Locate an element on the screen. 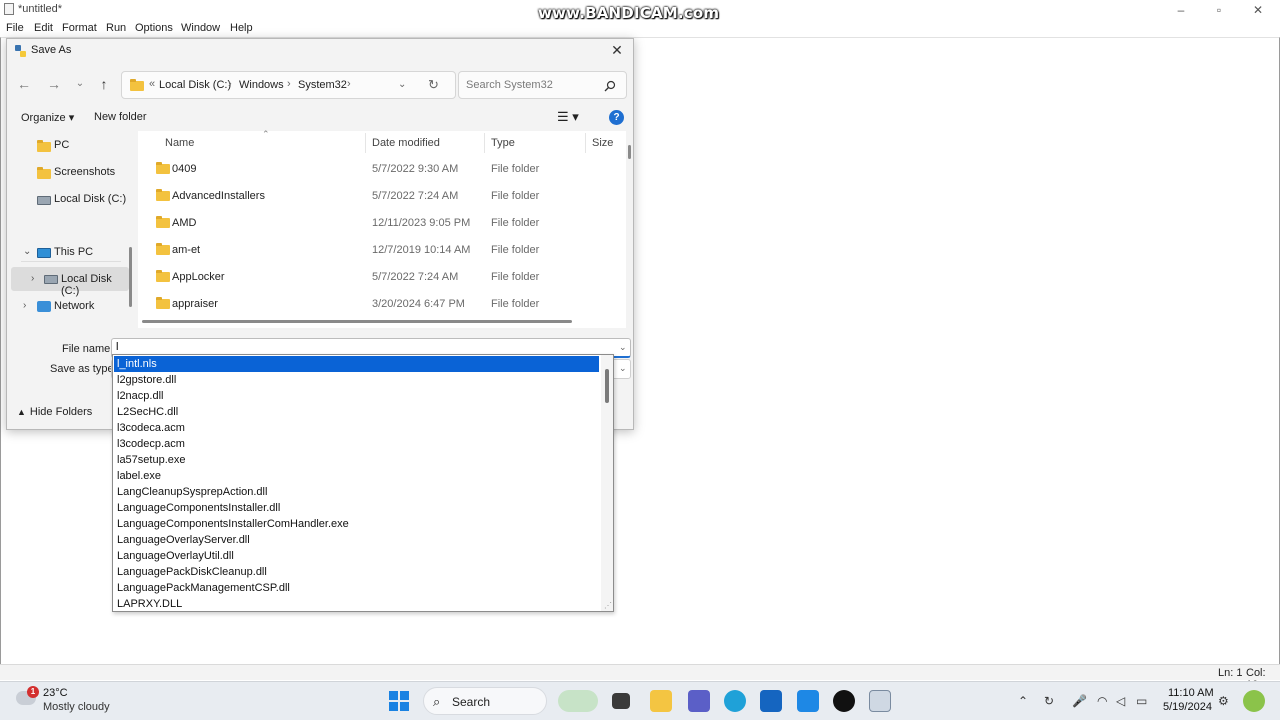 Image resolution: width=1280 pixels, height=720 pixels. focus-assist-icon: ⚙ is located at coordinates (1223, 701).